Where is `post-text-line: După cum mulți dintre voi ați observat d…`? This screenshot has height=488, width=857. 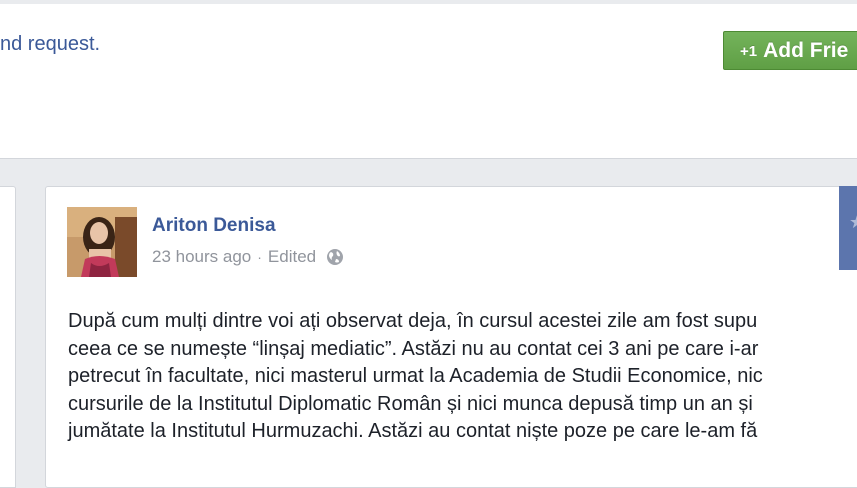
post-text-line: După cum mulți dintre voi ați observat d… is located at coordinates (413, 321).